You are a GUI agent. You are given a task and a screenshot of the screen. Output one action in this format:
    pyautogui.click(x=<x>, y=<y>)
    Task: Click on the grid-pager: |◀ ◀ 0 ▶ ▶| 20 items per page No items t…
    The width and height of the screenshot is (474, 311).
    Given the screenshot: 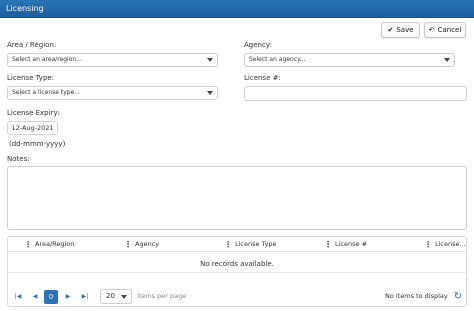 What is the action you would take?
    pyautogui.click(x=237, y=296)
    